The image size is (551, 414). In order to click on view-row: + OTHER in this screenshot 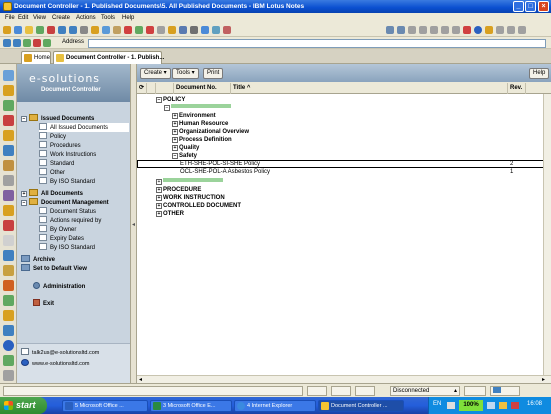, I will do `click(344, 214)`.